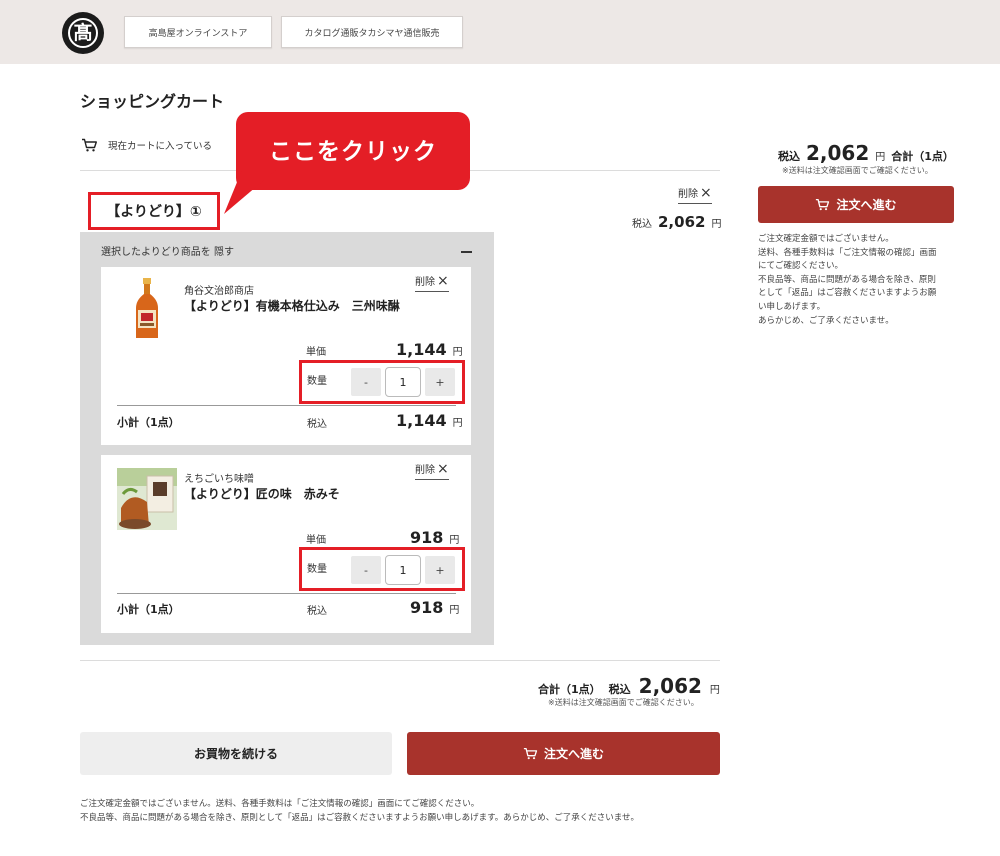 The width and height of the screenshot is (1000, 856). I want to click on yoridori-group-title: 【よりどり】①, so click(154, 211).